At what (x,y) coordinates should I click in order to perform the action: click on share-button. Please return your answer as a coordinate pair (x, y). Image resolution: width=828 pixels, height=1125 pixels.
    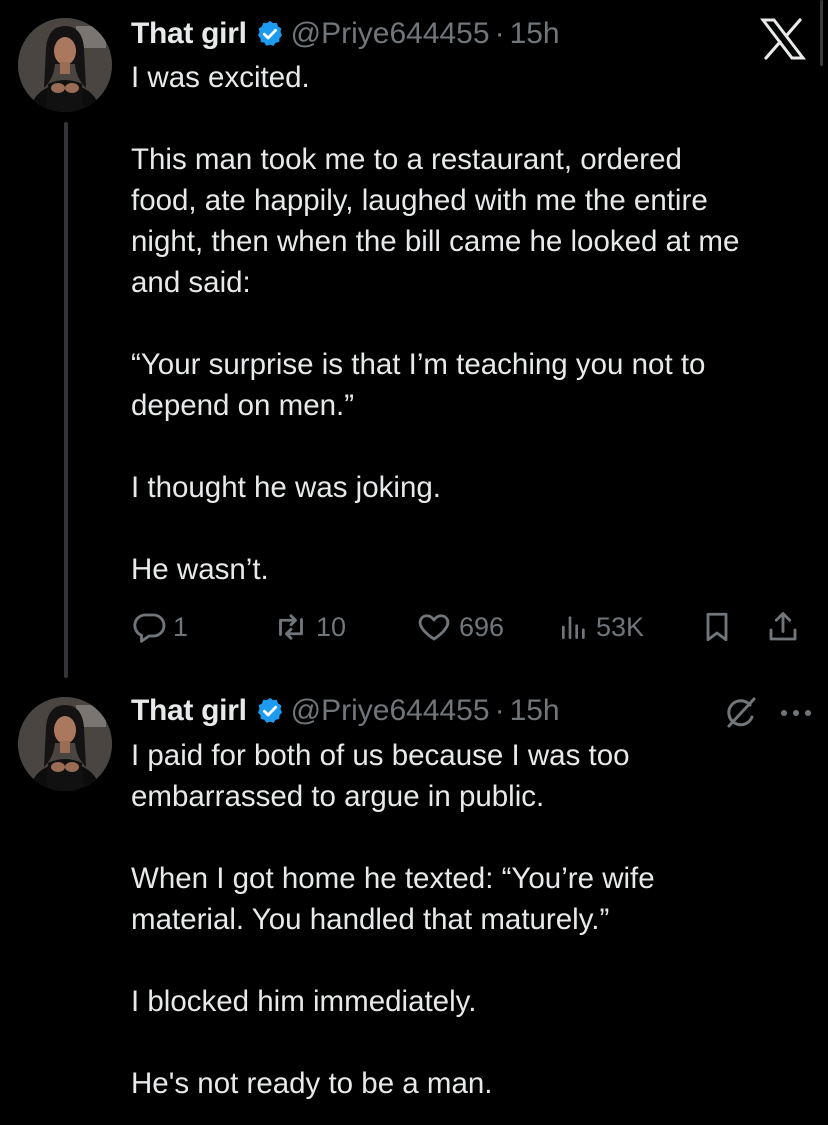
    Looking at the image, I should click on (783, 627).